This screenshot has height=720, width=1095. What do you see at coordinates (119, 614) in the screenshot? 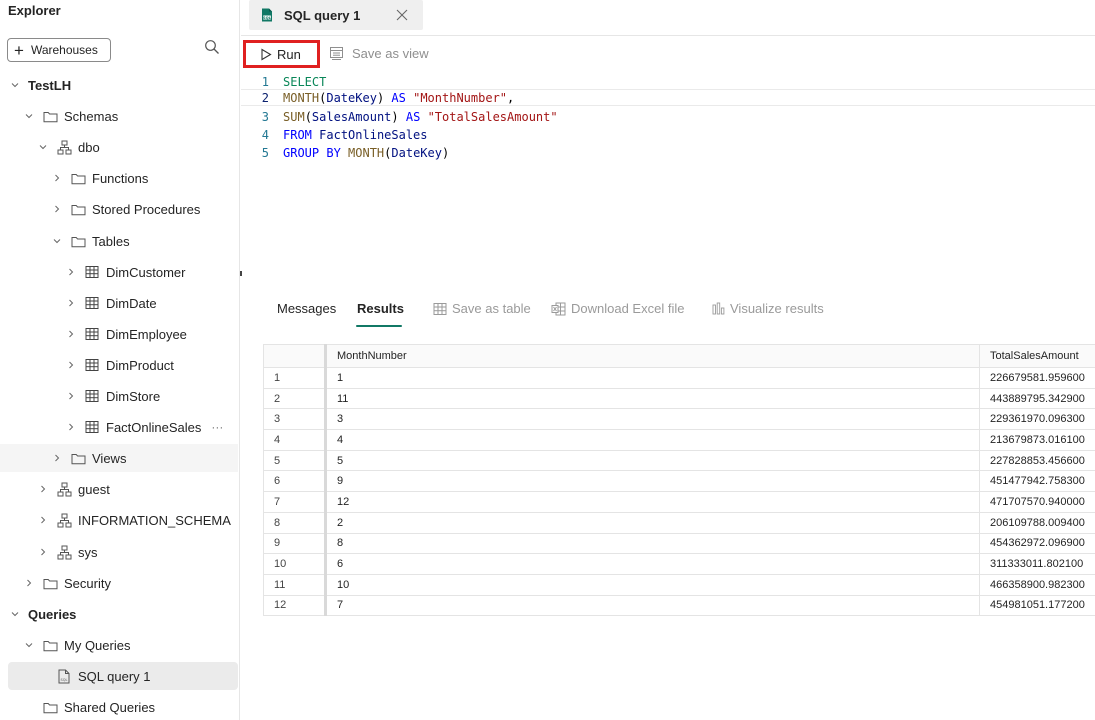
I see `tree-item-queries: Queries` at bounding box center [119, 614].